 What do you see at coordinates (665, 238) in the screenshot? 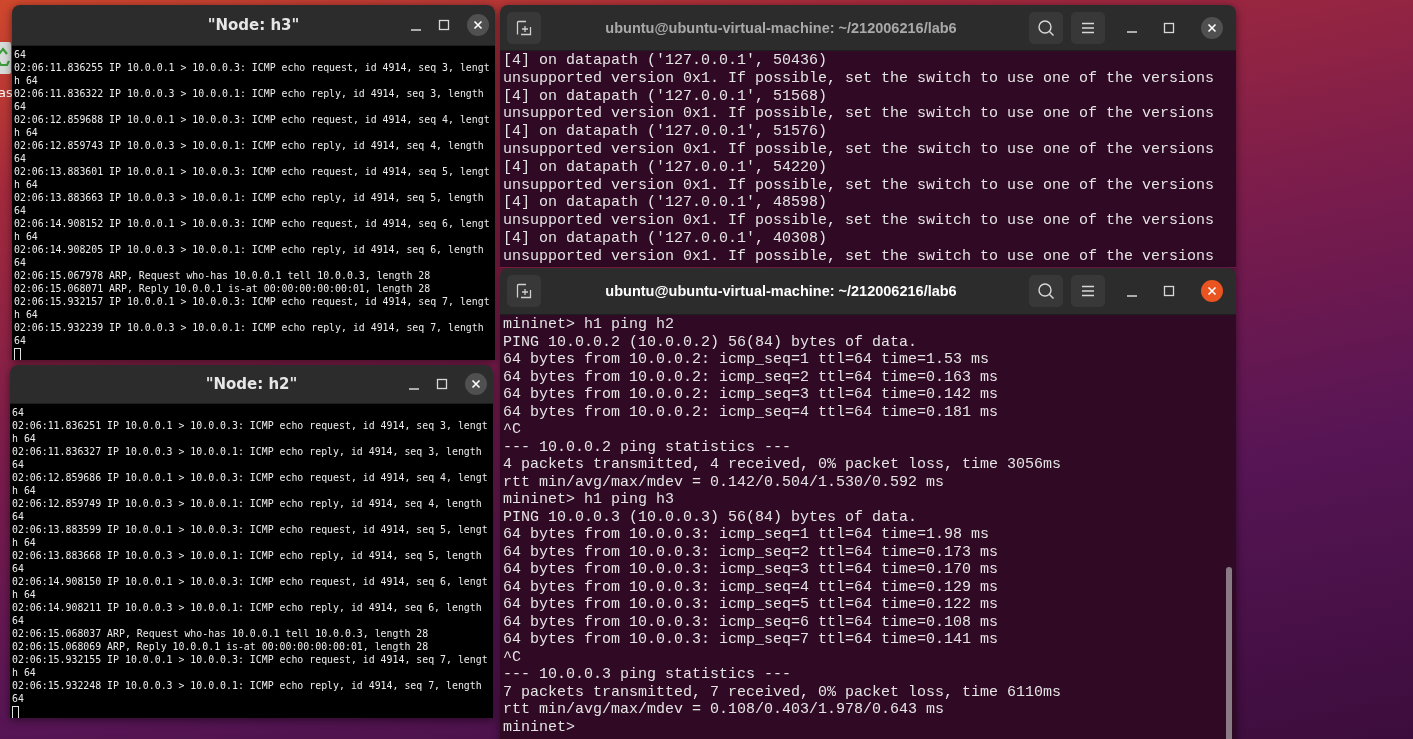
I see `terminal-line: [4] on datapath ('127.0.0.1', 40308)` at bounding box center [665, 238].